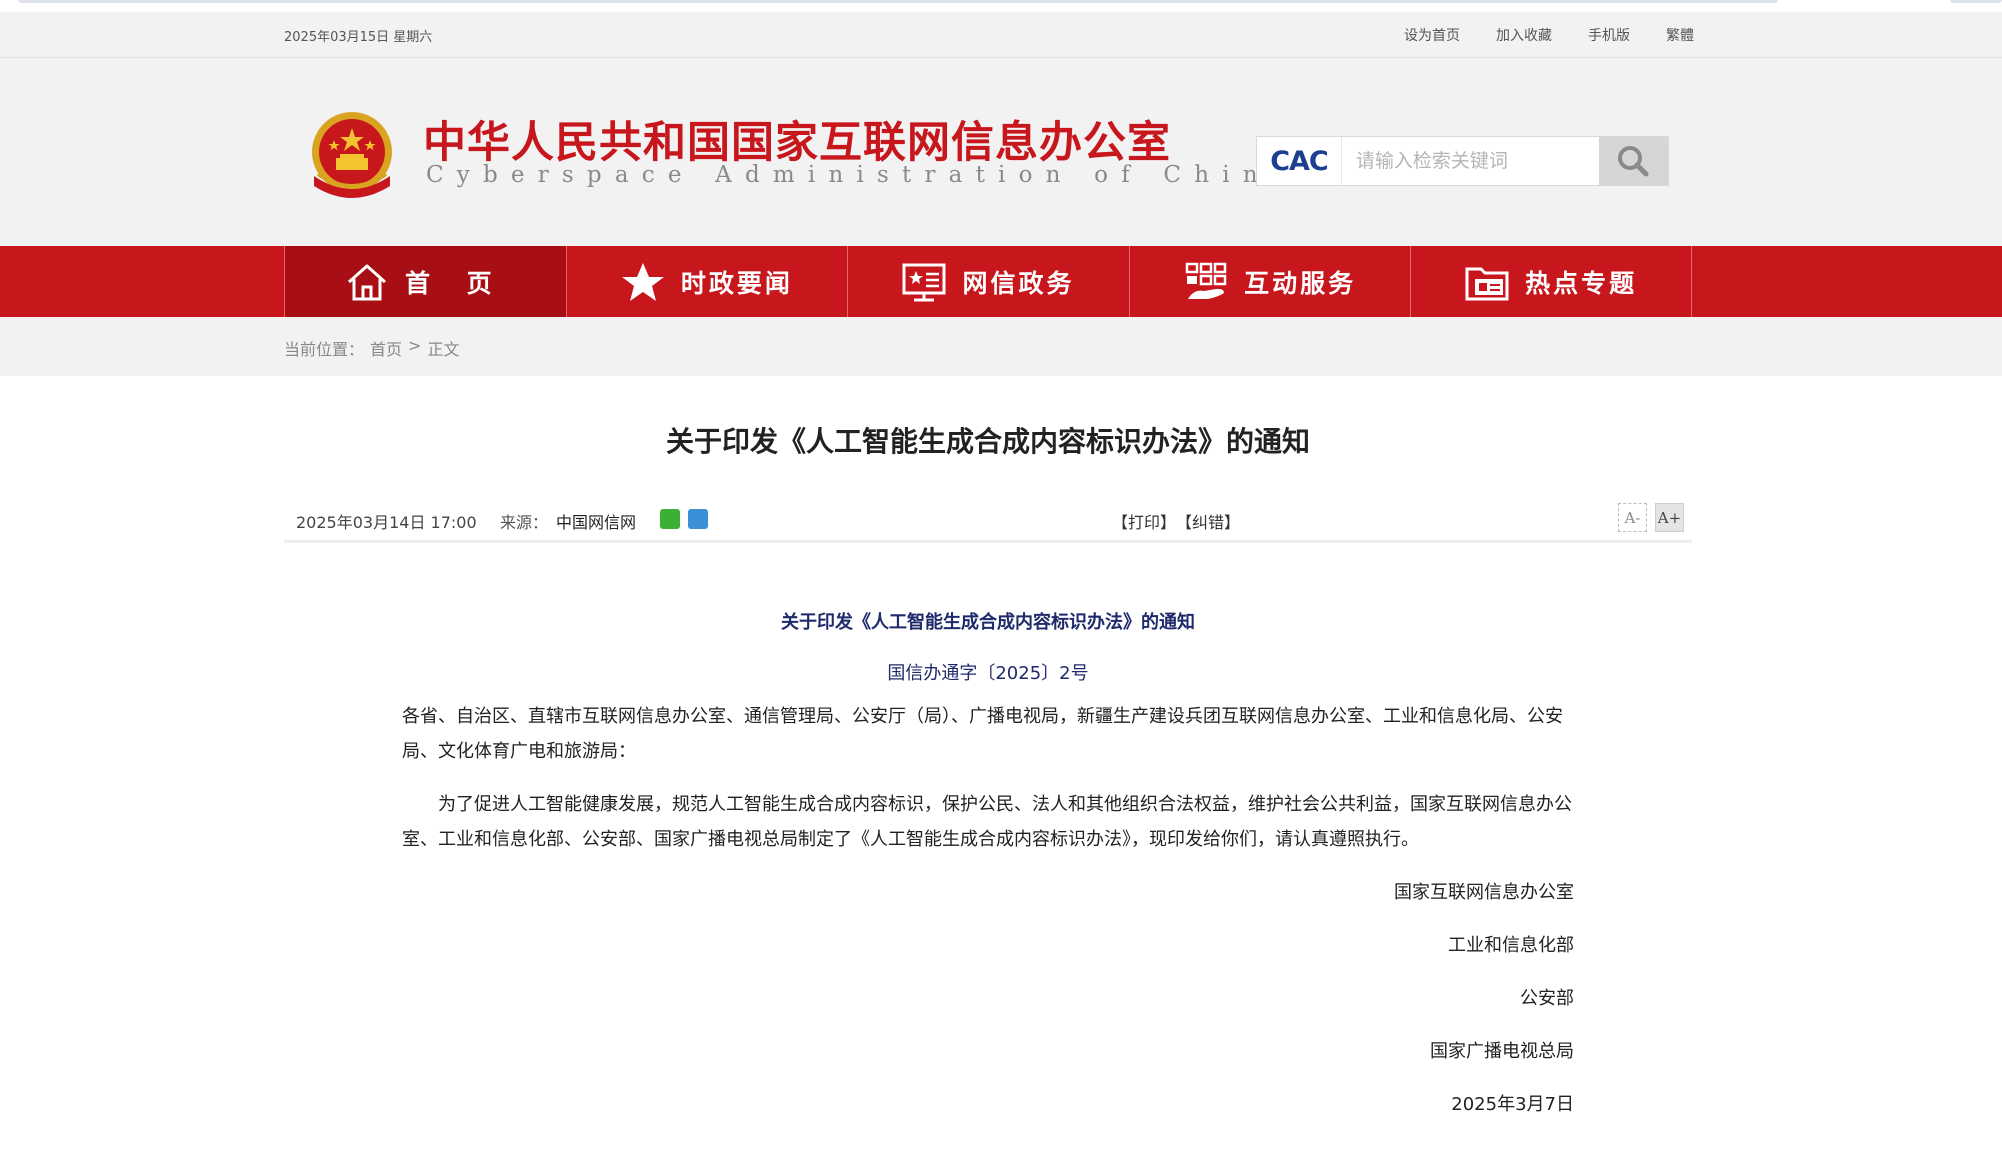 The image size is (2002, 1175). I want to click on hand-grid-icon, so click(1206, 280).